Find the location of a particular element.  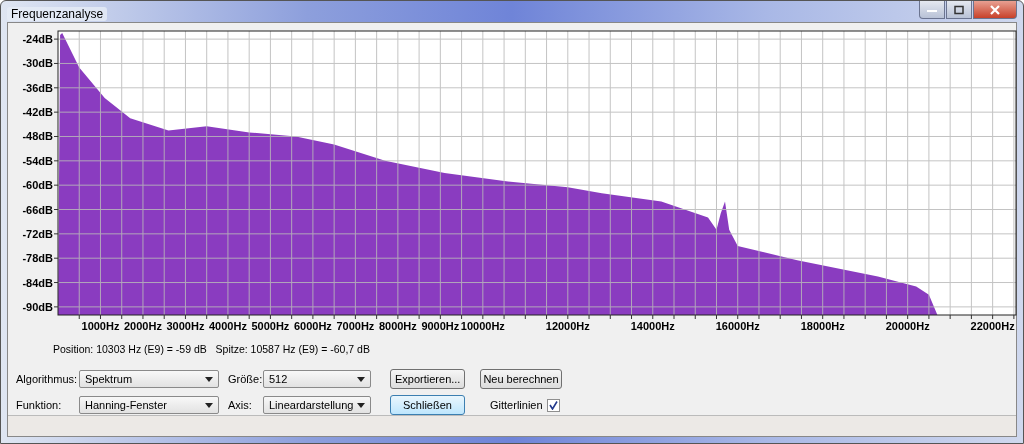

axis-label: 18000Hz is located at coordinates (822, 326).